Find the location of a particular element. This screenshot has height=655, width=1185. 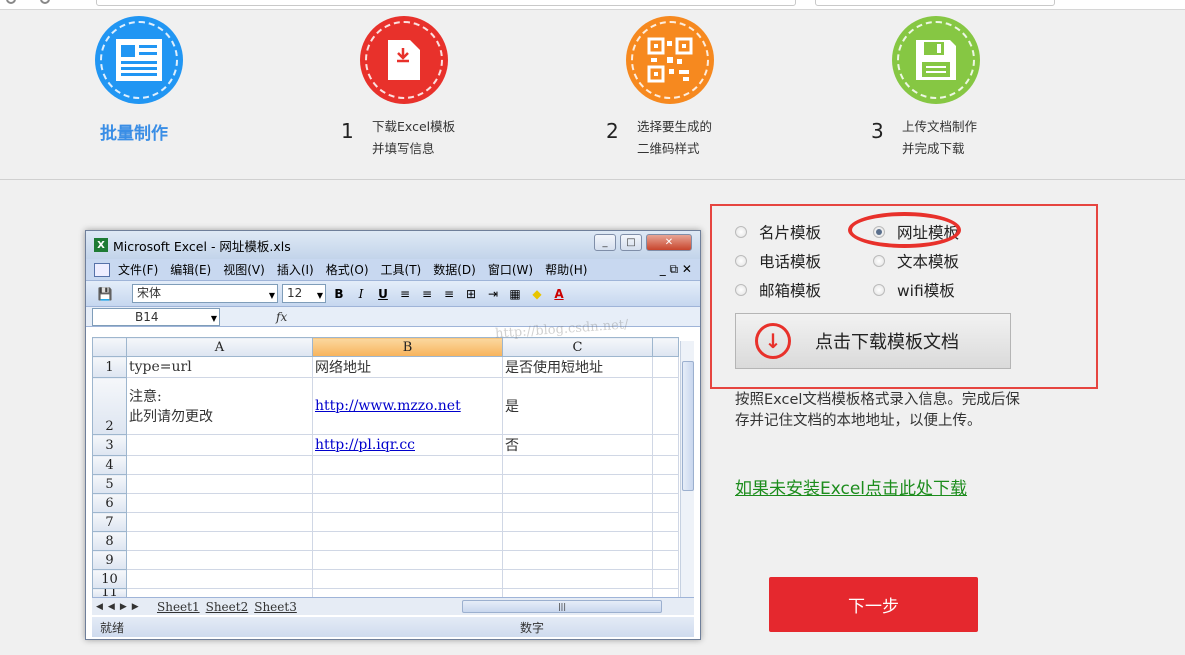

row-header: 6 is located at coordinates (109, 503).